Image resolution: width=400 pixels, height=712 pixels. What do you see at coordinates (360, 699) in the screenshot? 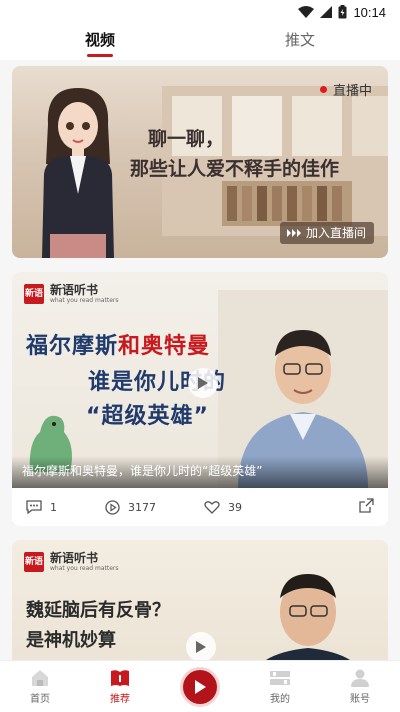
I see `nav-account-label: 账号` at bounding box center [360, 699].